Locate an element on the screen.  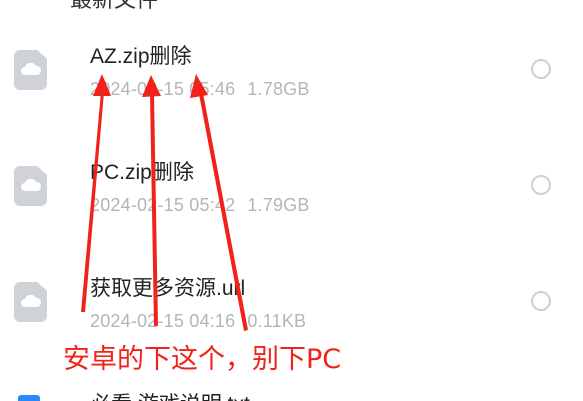
file-meta: 2024-02-15 04:16 0.11KB is located at coordinates (198, 321).